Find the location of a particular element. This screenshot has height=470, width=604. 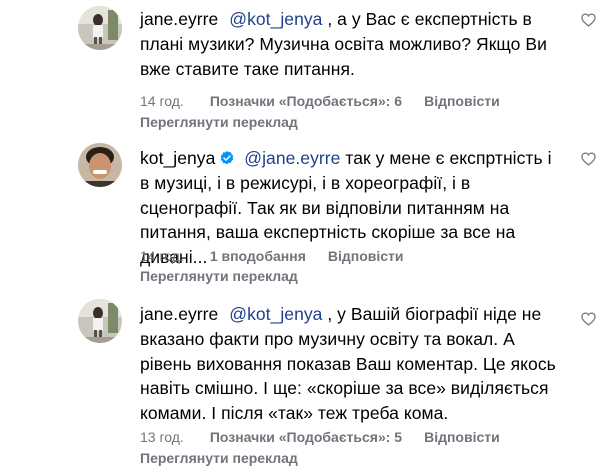

avatar-kot-image is located at coordinates (100, 165).